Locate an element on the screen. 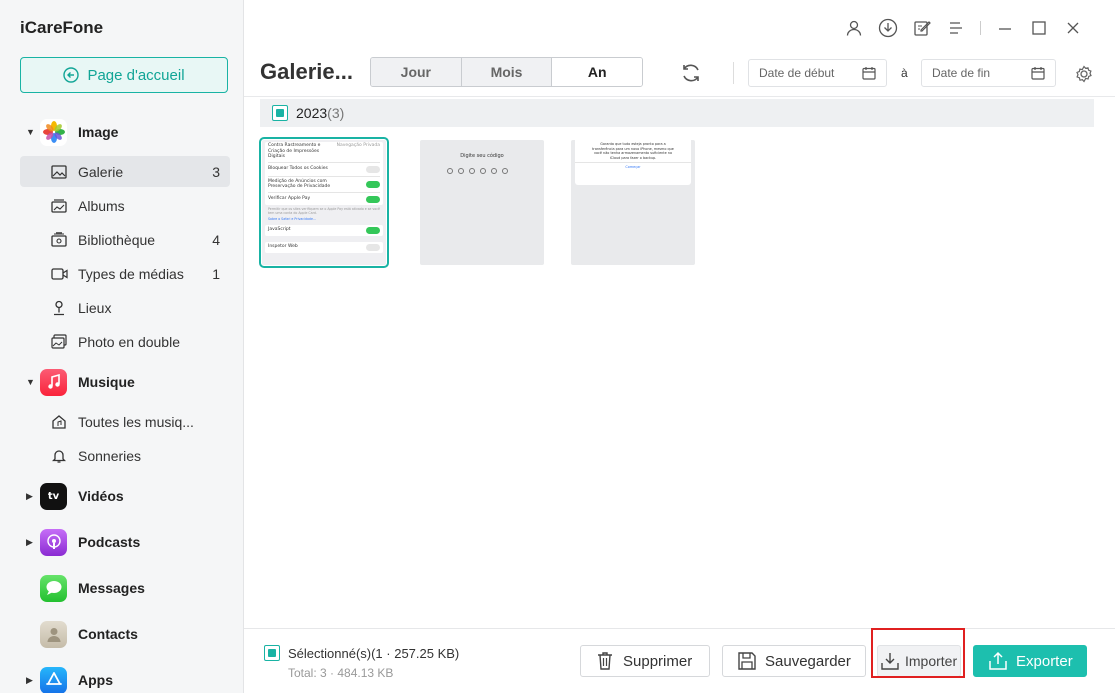  sidebar-item-label: Sonneries is located at coordinates (110, 455).